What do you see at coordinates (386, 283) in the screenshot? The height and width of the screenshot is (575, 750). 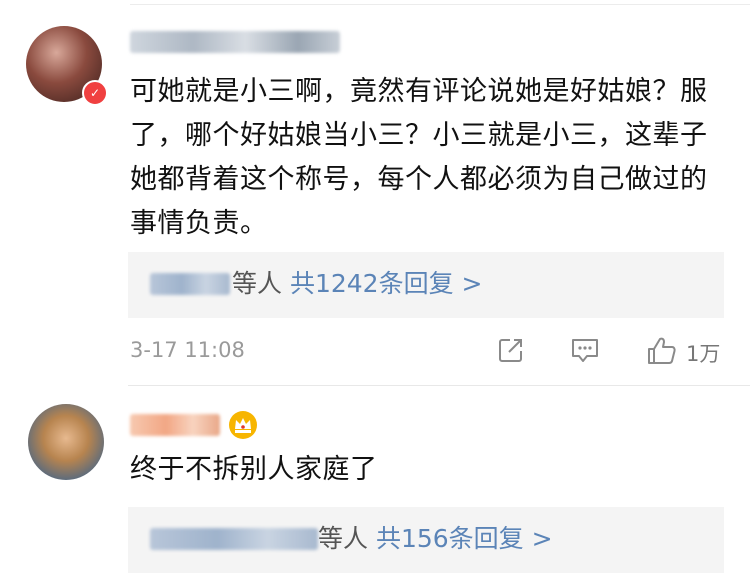 I see `reply-count-link: 共1242条回复 >` at bounding box center [386, 283].